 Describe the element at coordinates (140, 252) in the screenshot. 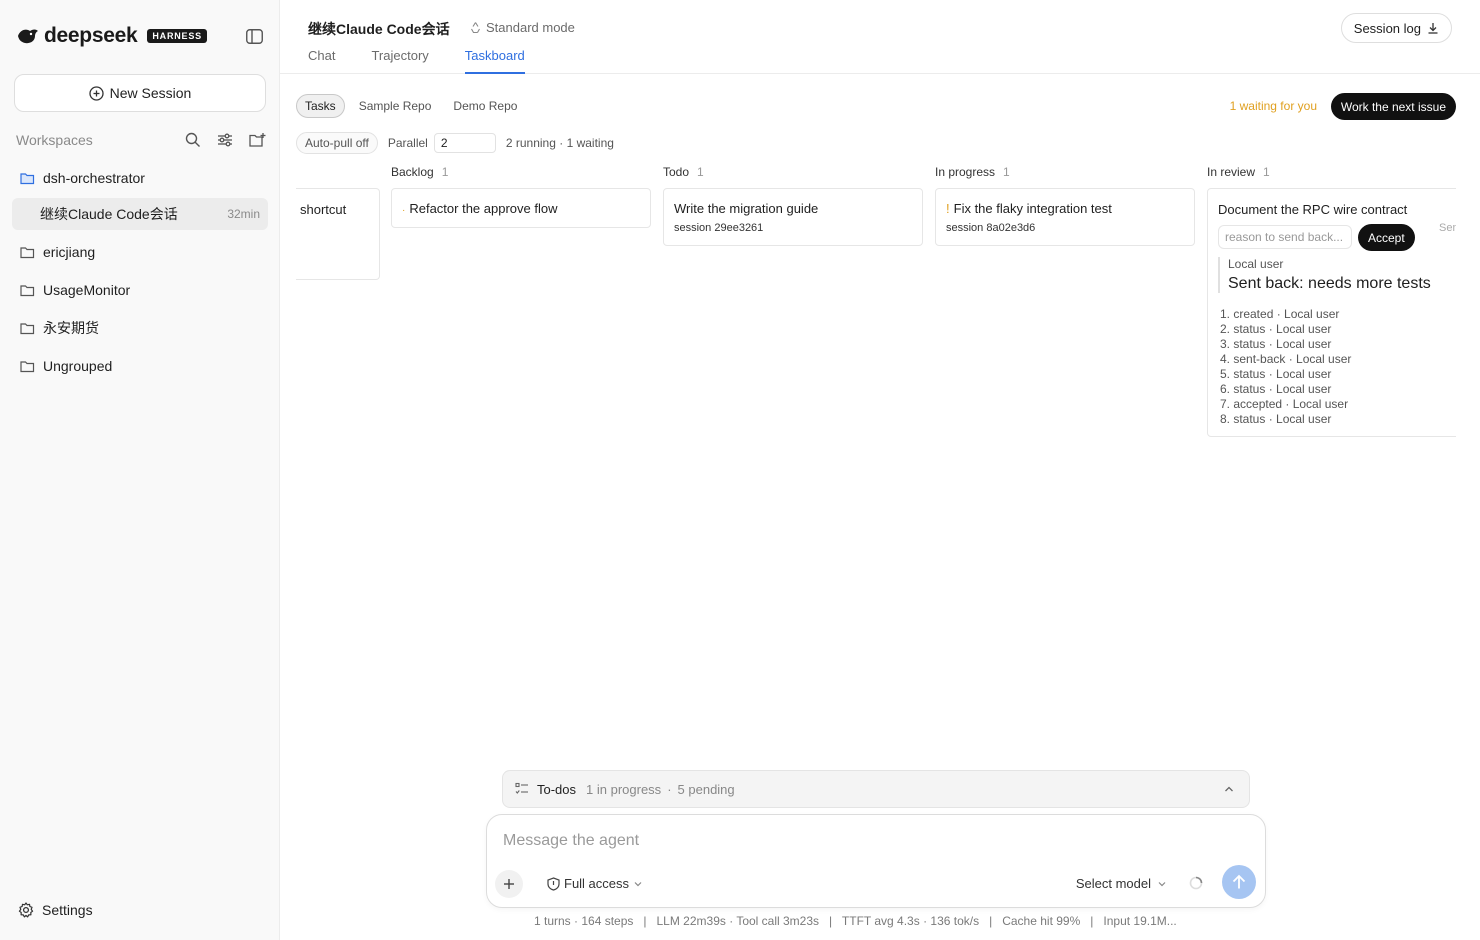

I see `workspace-item: ericjiang` at that location.